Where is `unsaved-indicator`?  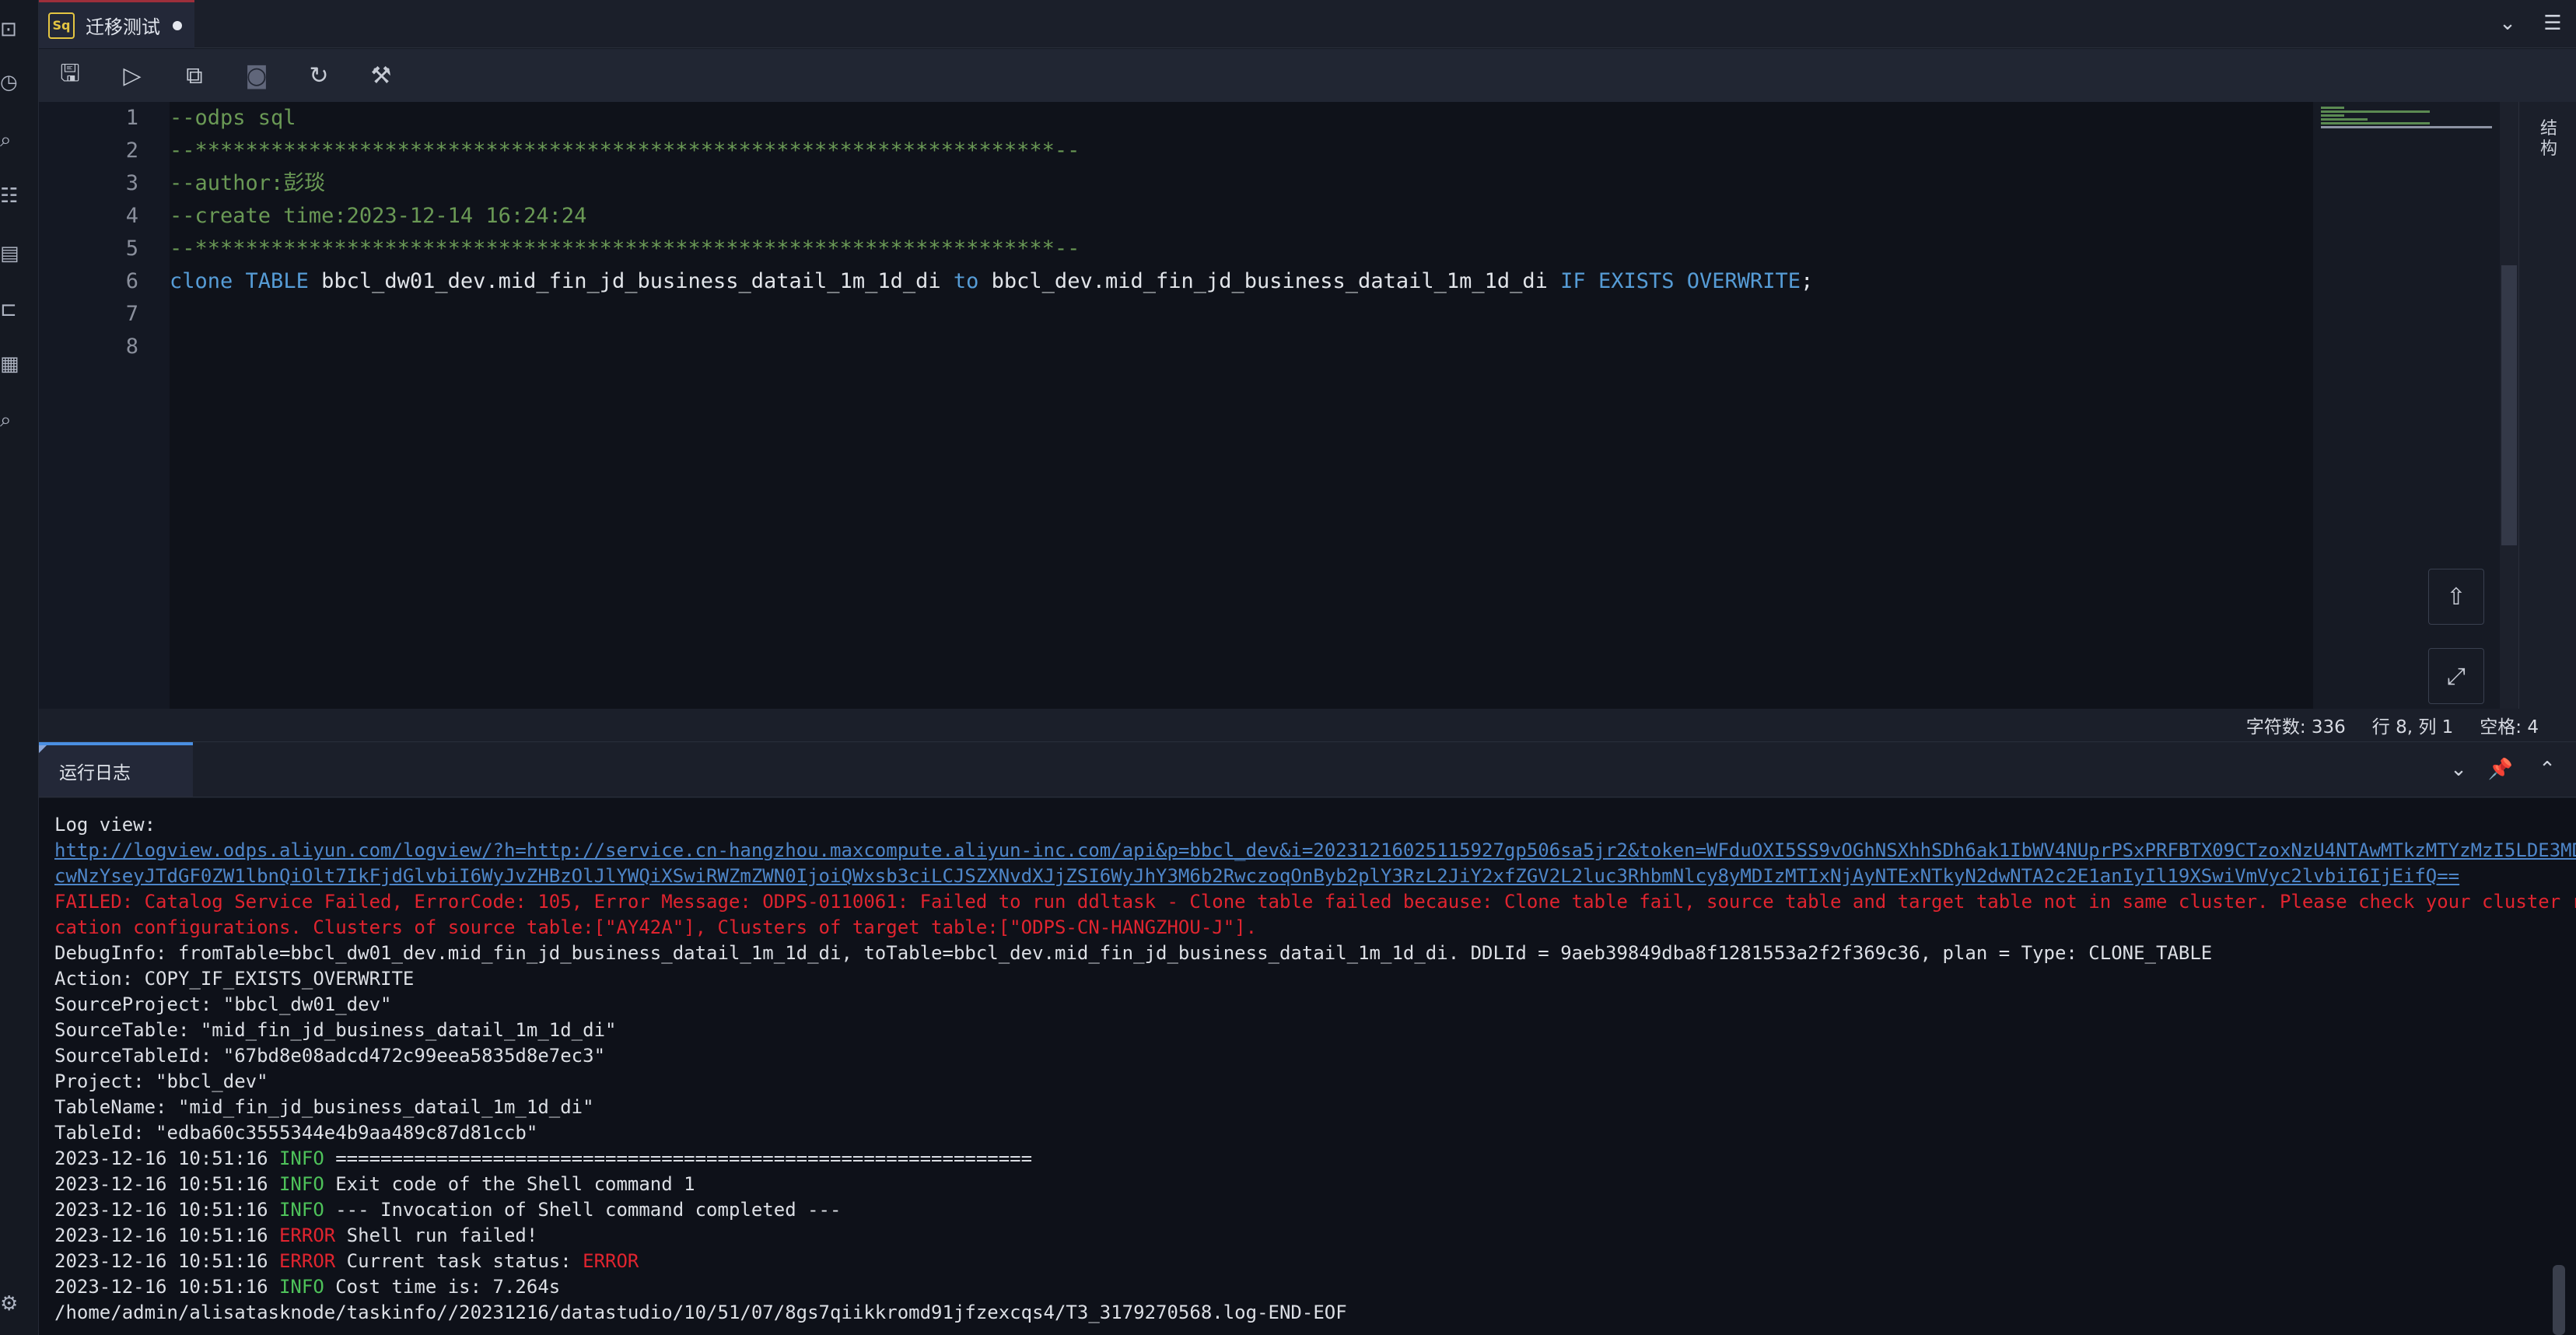
unsaved-indicator is located at coordinates (177, 25).